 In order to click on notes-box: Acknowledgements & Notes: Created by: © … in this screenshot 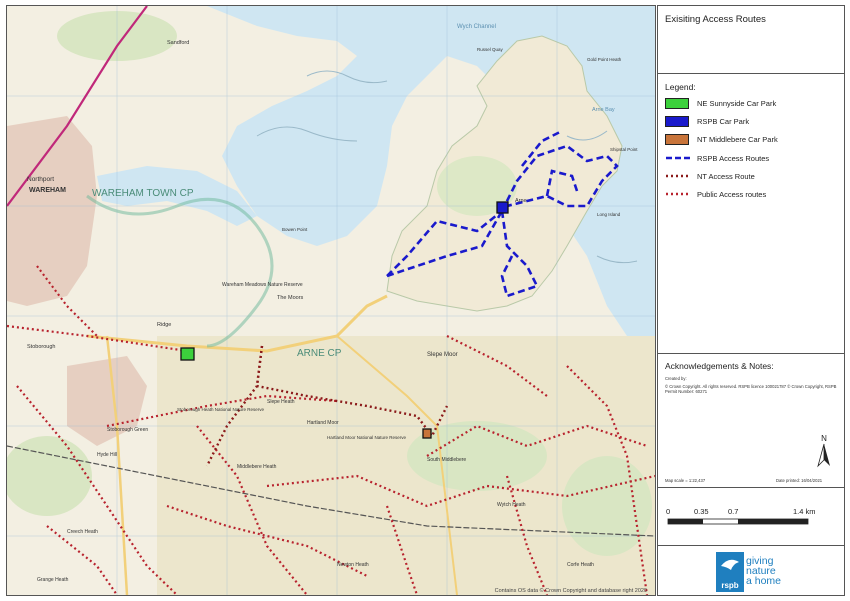, I will do `click(751, 421)`.